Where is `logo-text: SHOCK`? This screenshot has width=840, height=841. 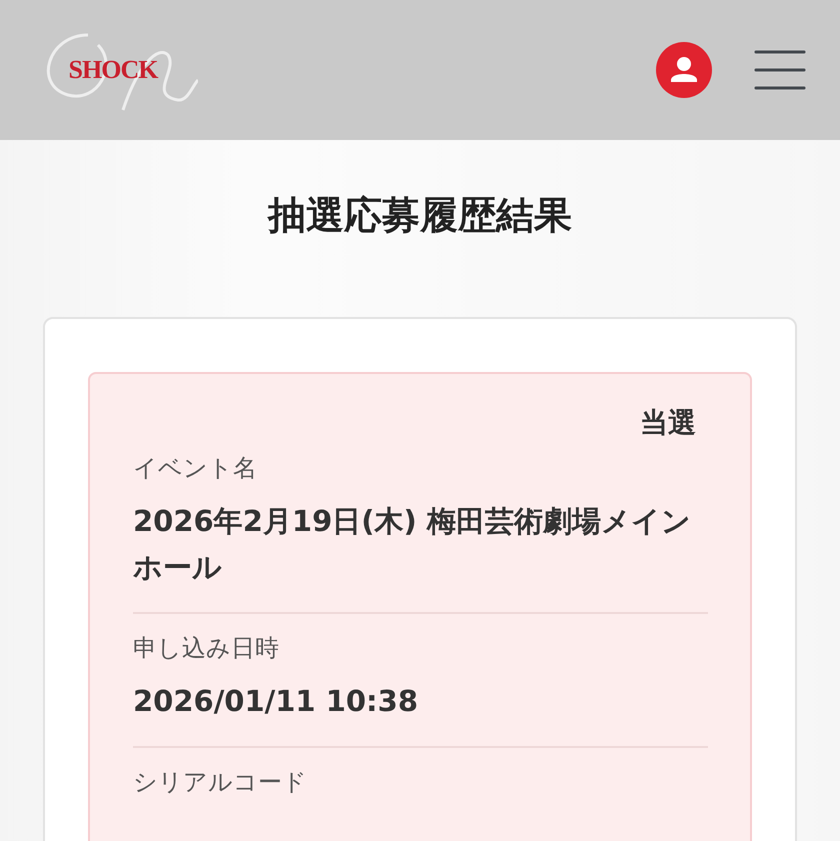 logo-text: SHOCK is located at coordinates (113, 70).